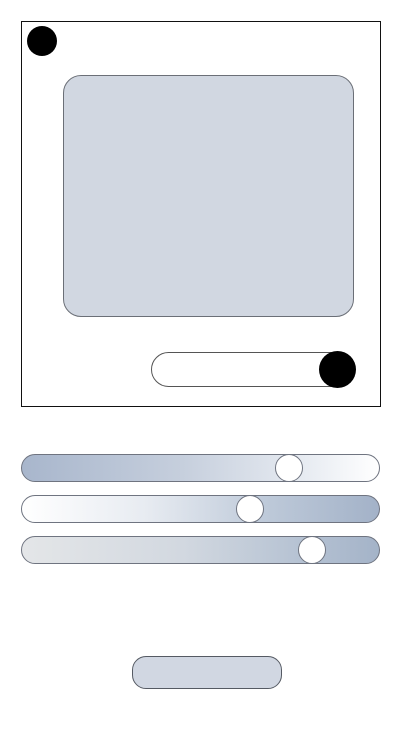 Image resolution: width=414 pixels, height=736 pixels. I want to click on toggle-knob, so click(337, 369).